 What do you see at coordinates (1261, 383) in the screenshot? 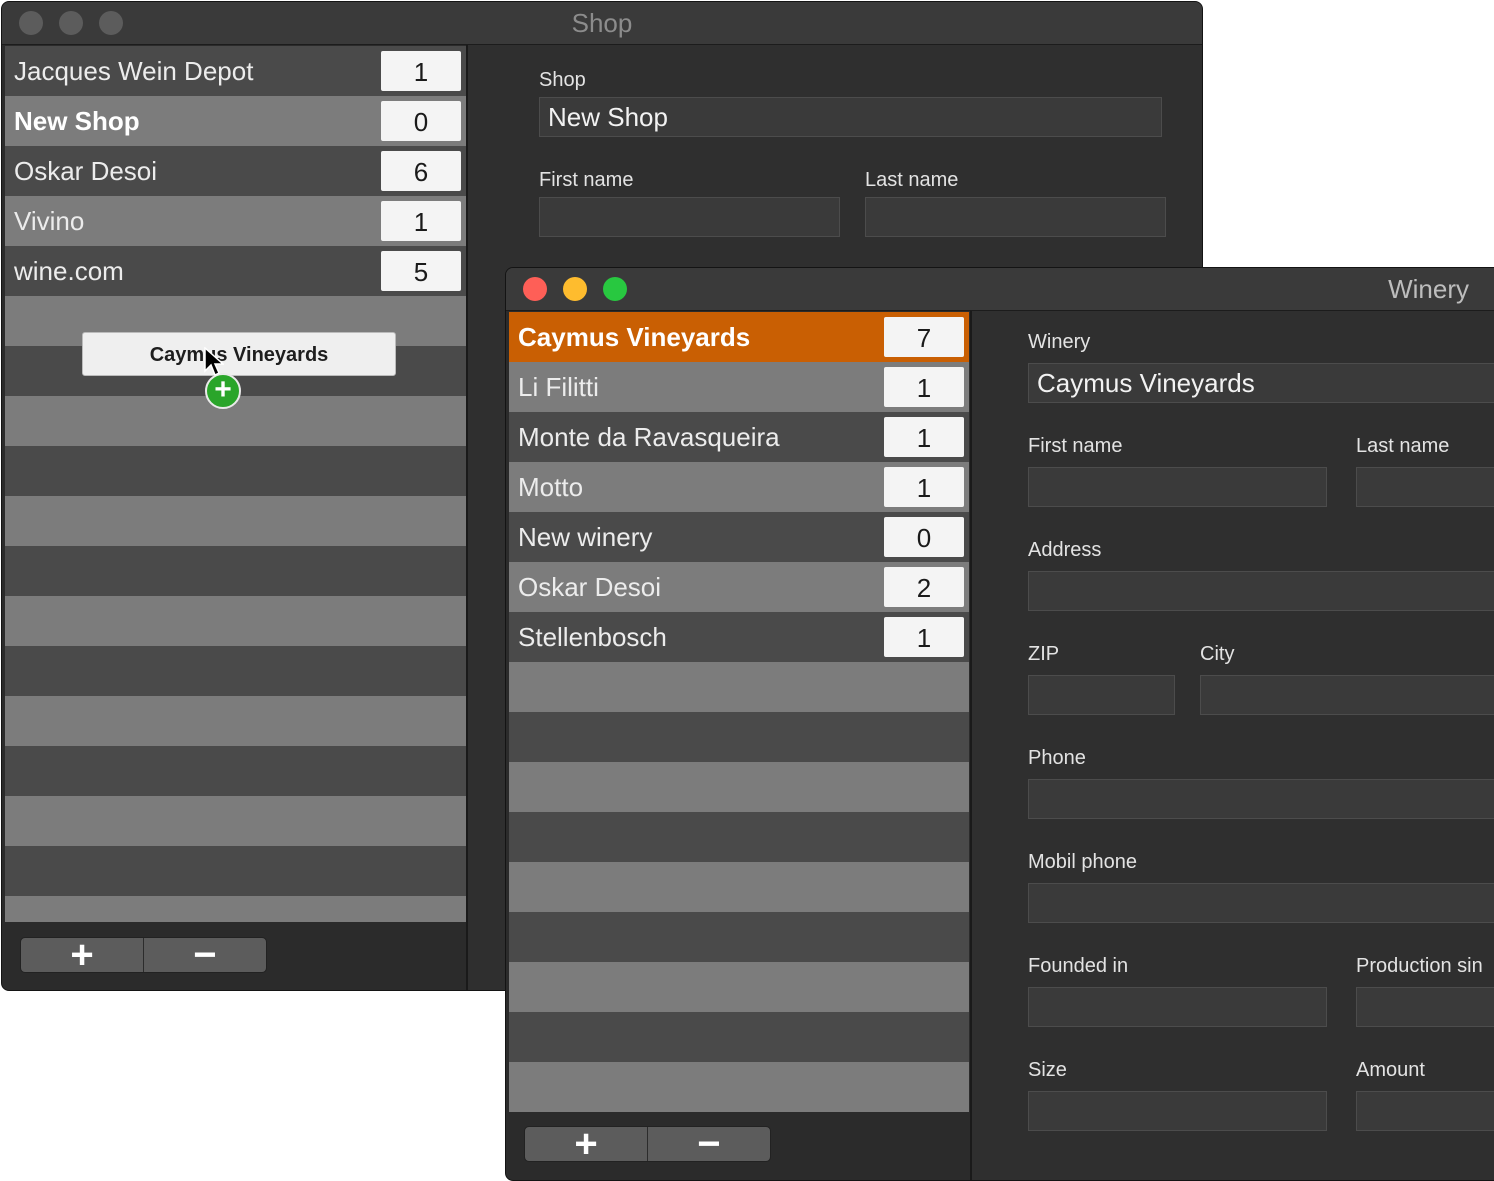
I see `winery-name-field: Caymus Vineyards` at bounding box center [1261, 383].